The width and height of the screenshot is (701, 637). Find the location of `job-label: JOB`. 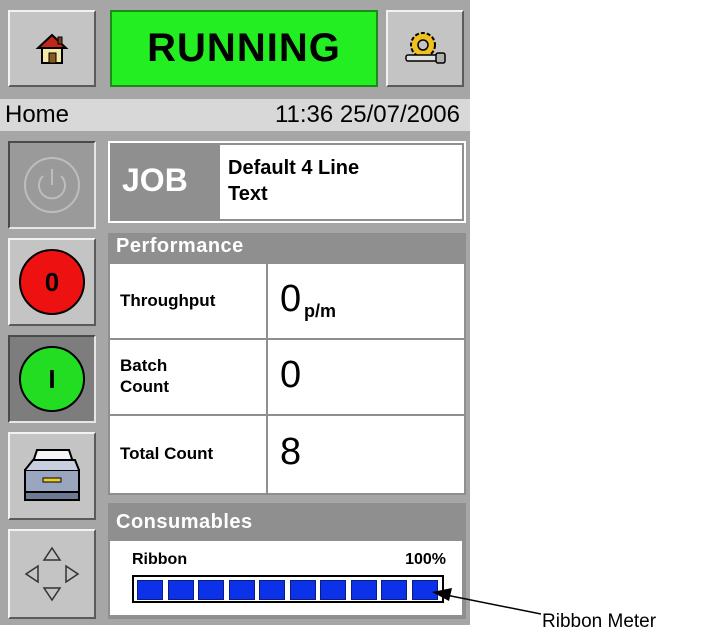

job-label: JOB is located at coordinates (155, 180).